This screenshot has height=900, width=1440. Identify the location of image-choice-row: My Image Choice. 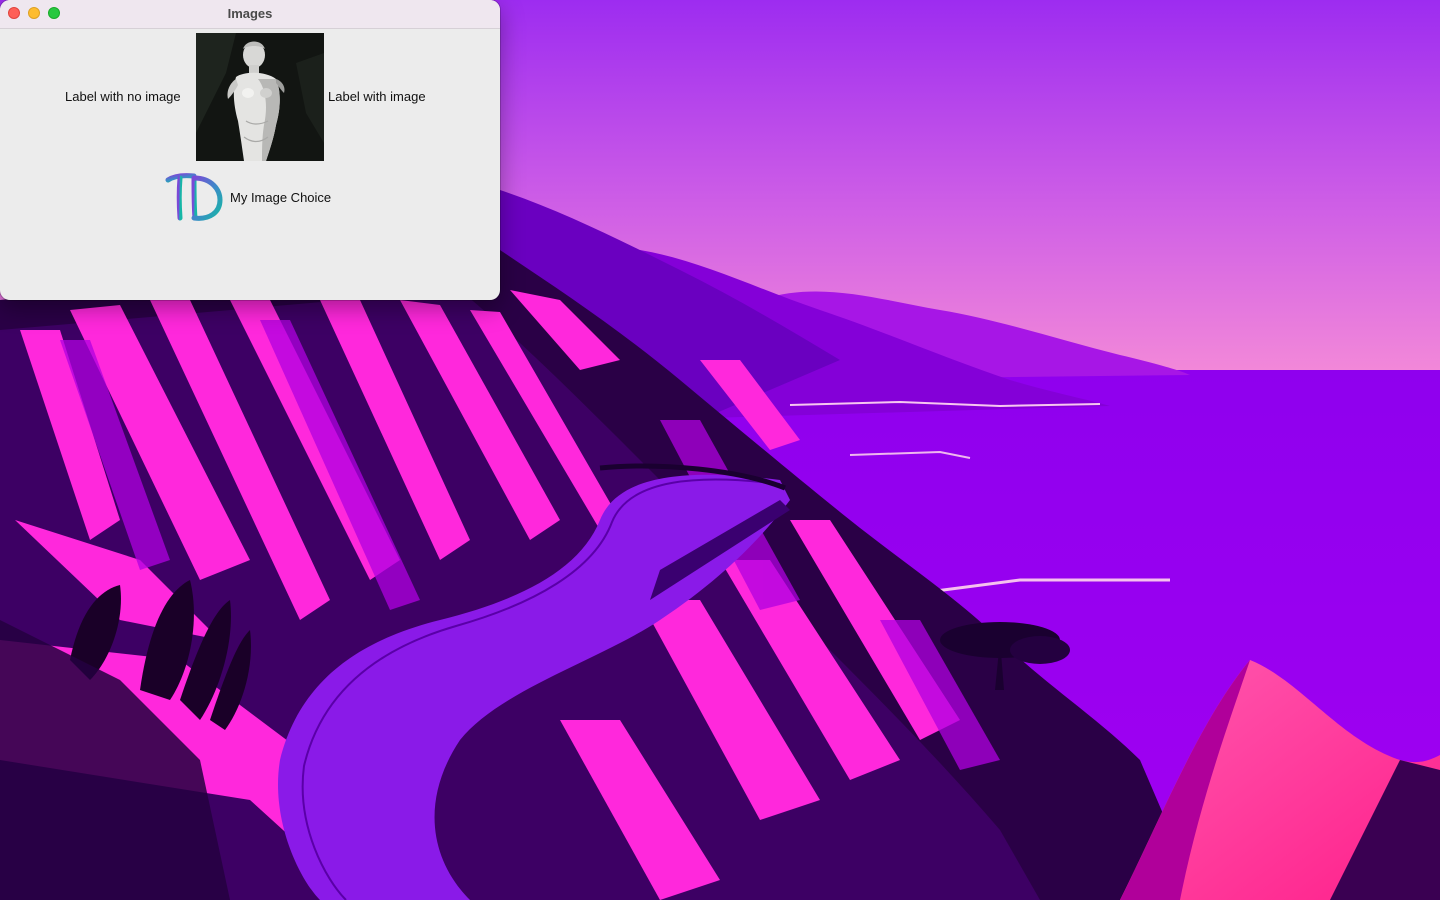
(250, 198).